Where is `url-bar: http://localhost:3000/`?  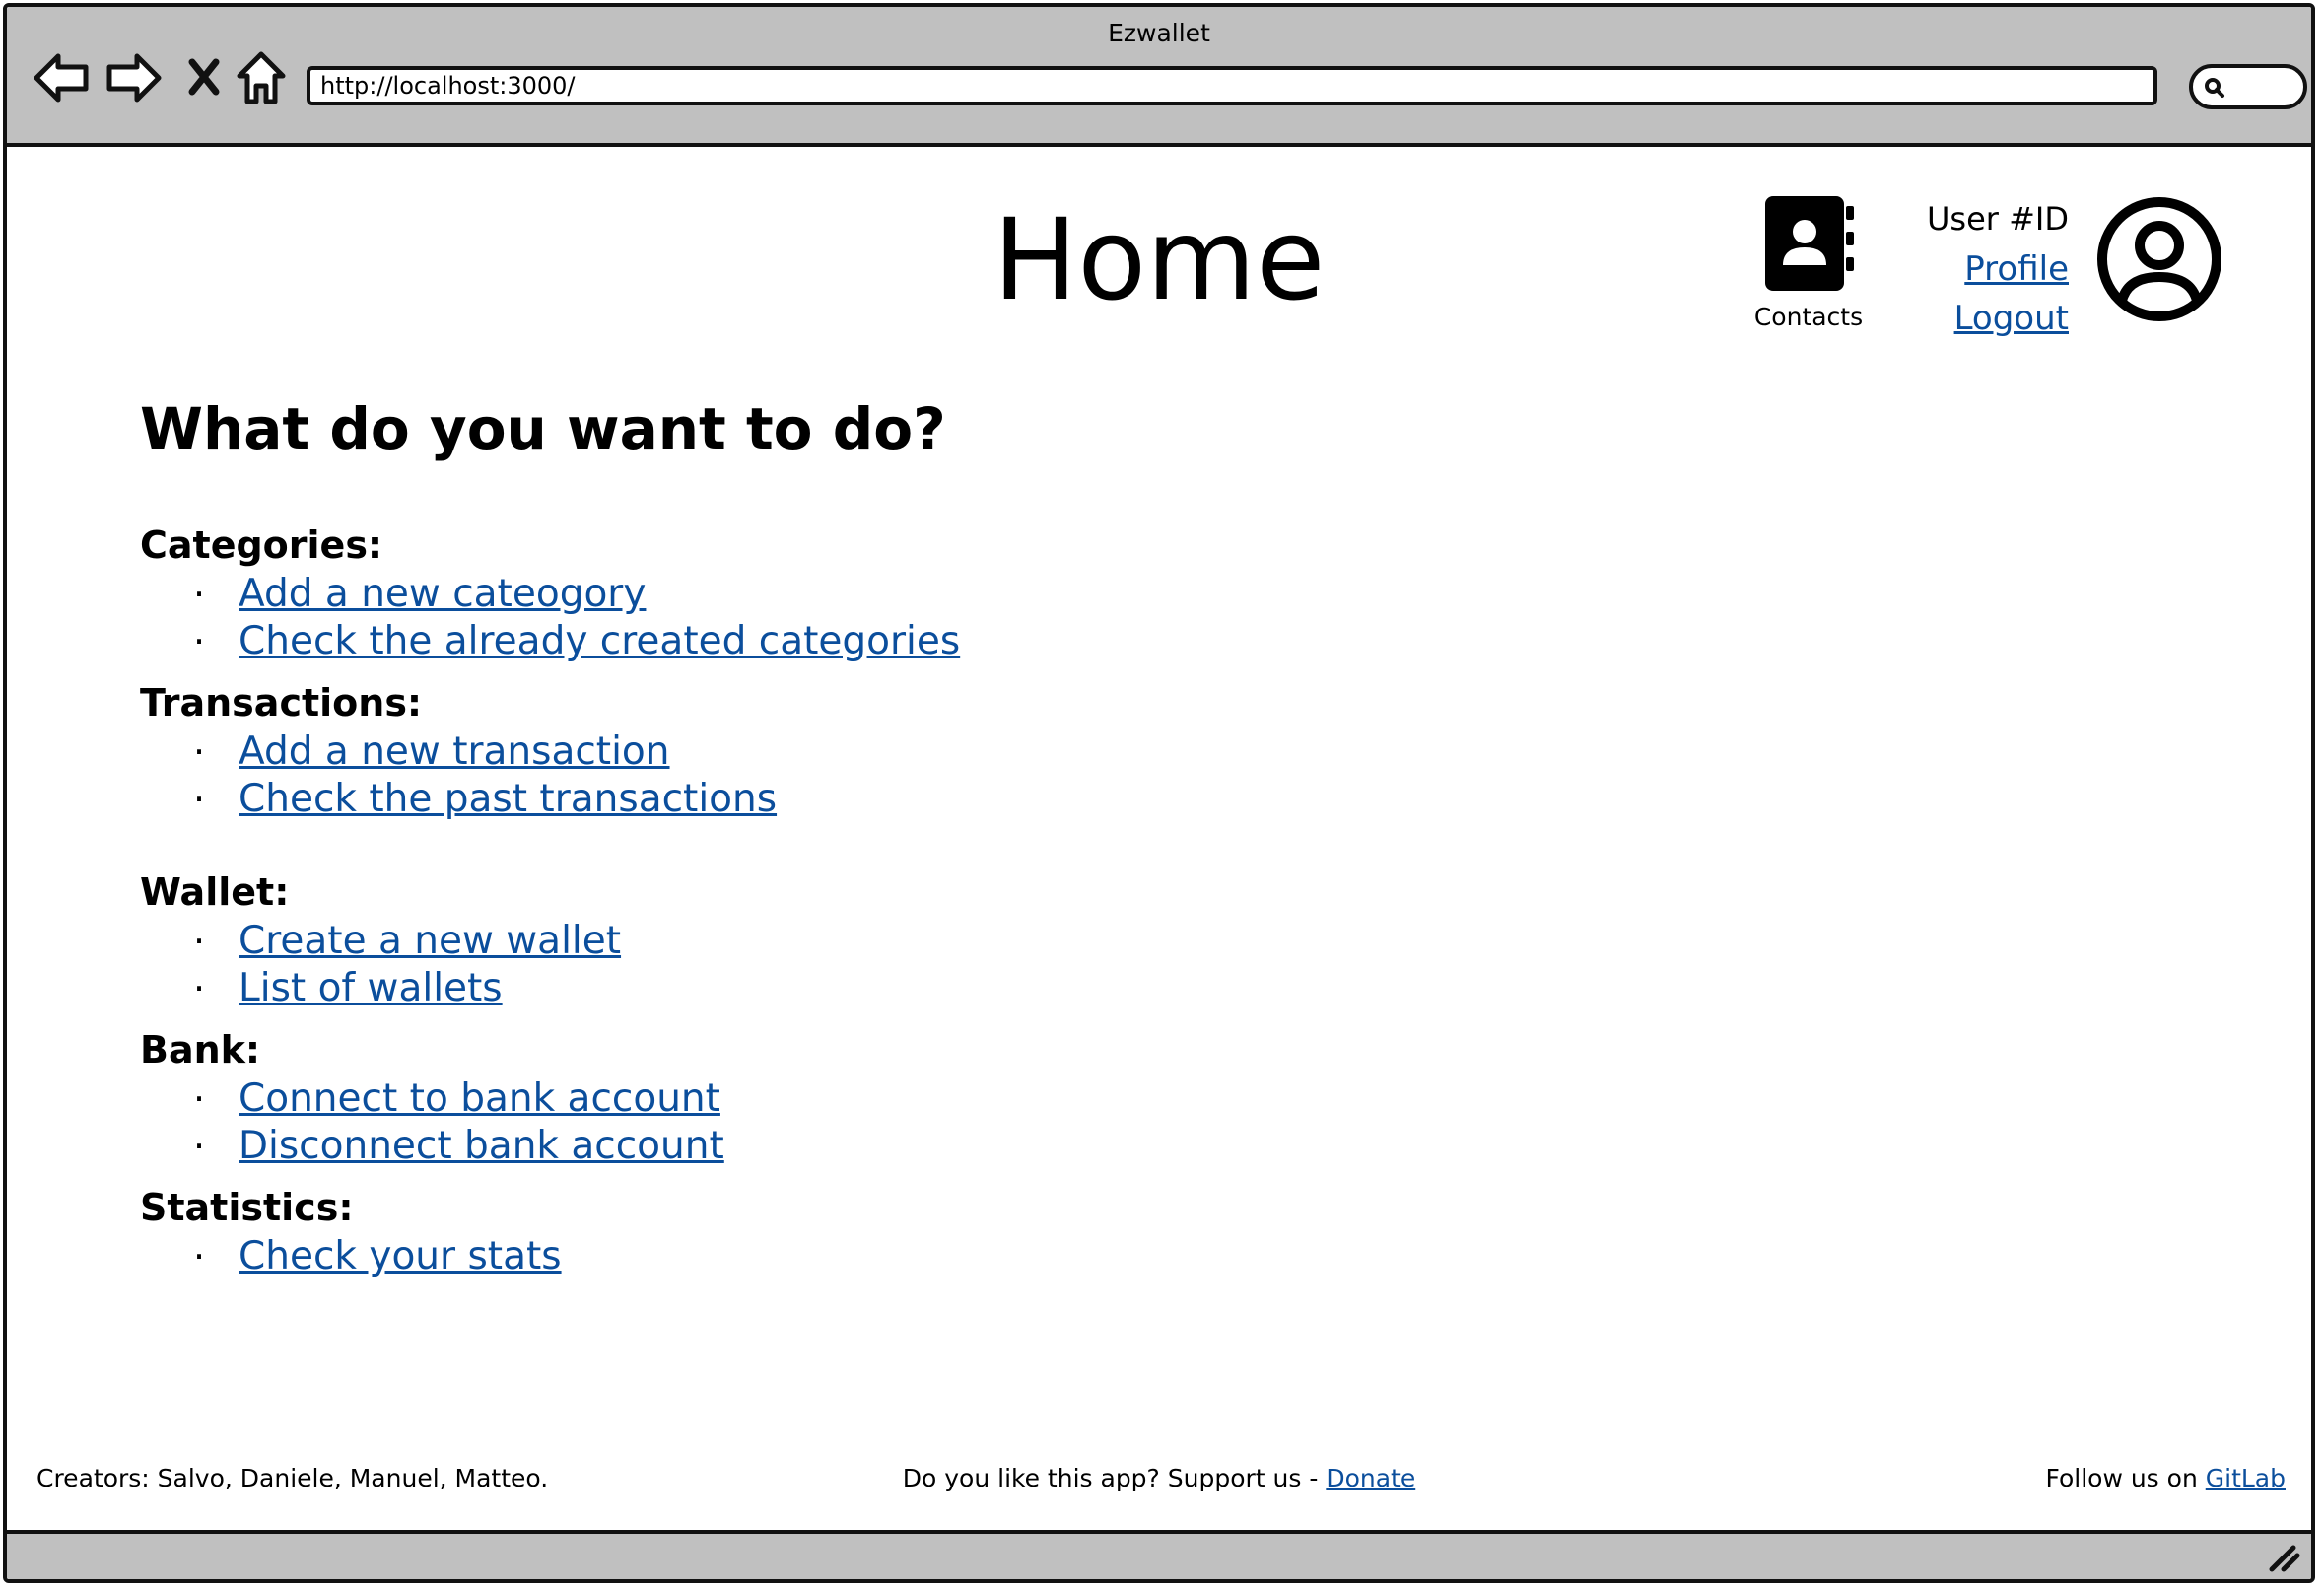 url-bar: http://localhost:3000/ is located at coordinates (1232, 85).